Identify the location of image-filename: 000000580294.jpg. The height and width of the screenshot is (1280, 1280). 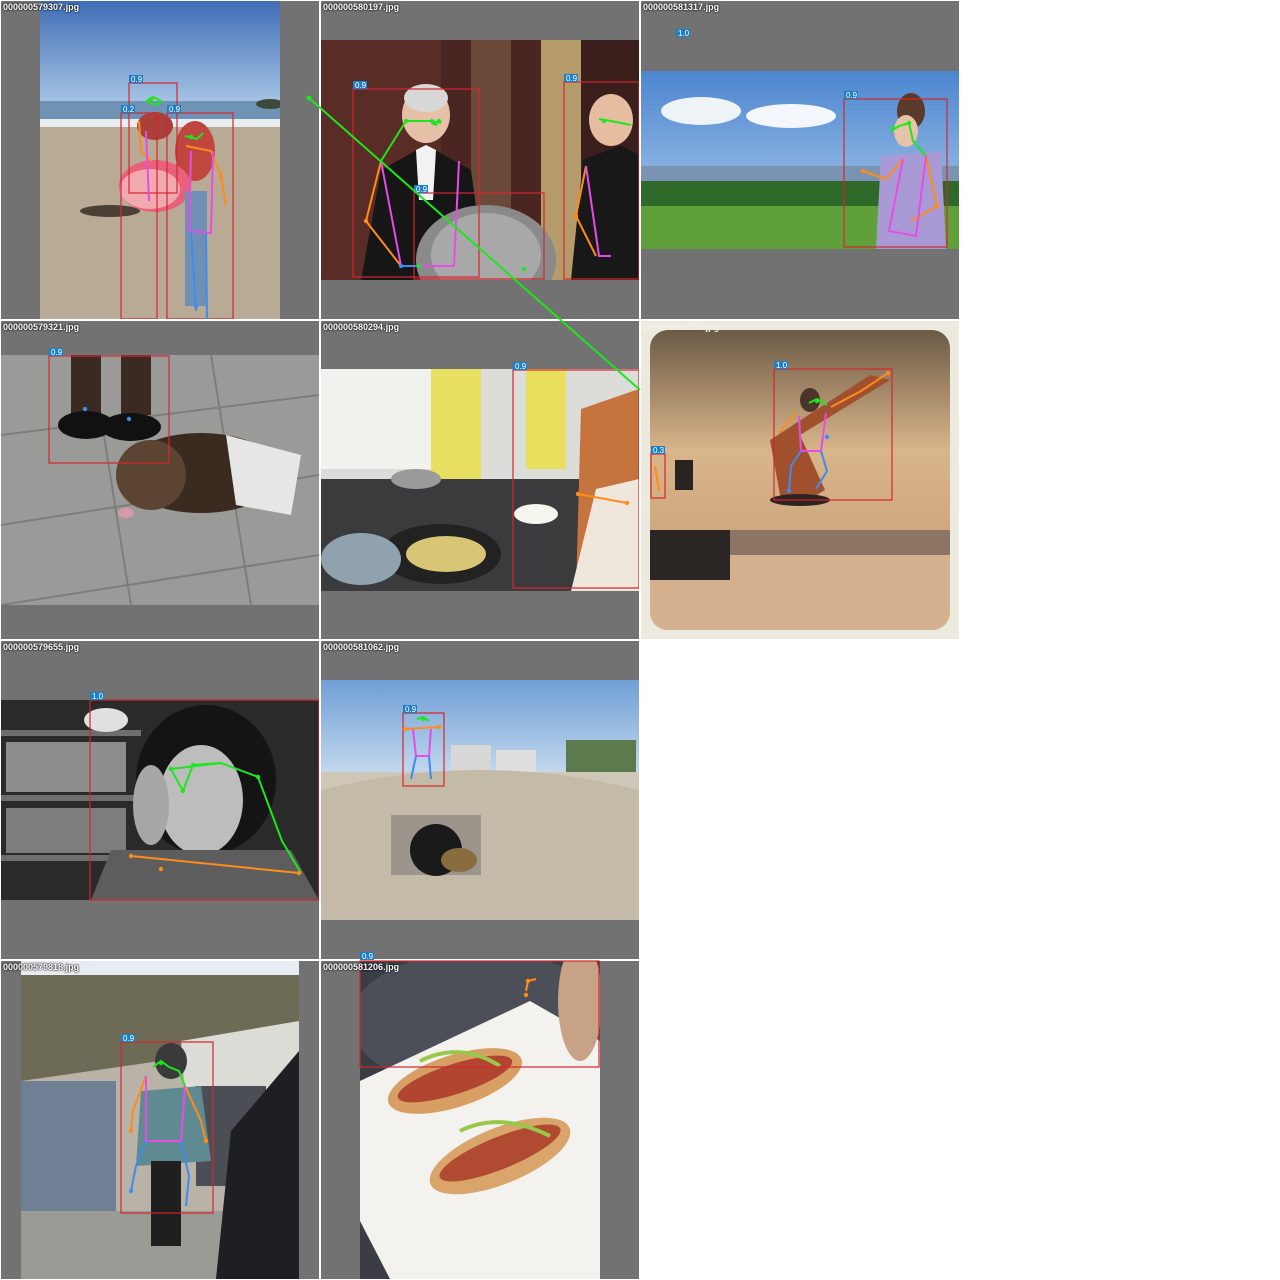
(361, 327).